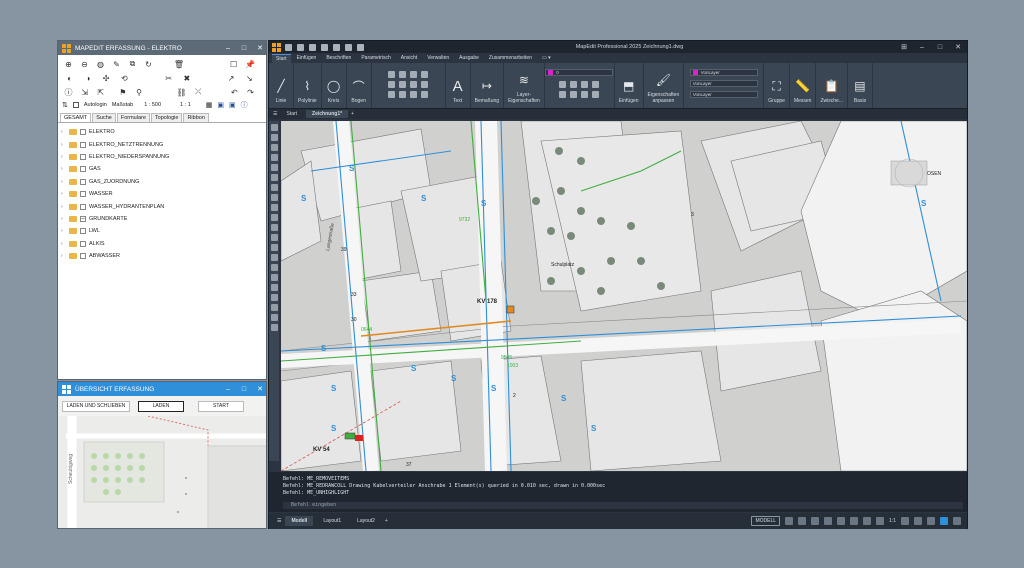 Image resolution: width=1024 pixels, height=568 pixels. Describe the element at coordinates (87, 78) in the screenshot. I see `zoom-out-icon: ◑` at that location.